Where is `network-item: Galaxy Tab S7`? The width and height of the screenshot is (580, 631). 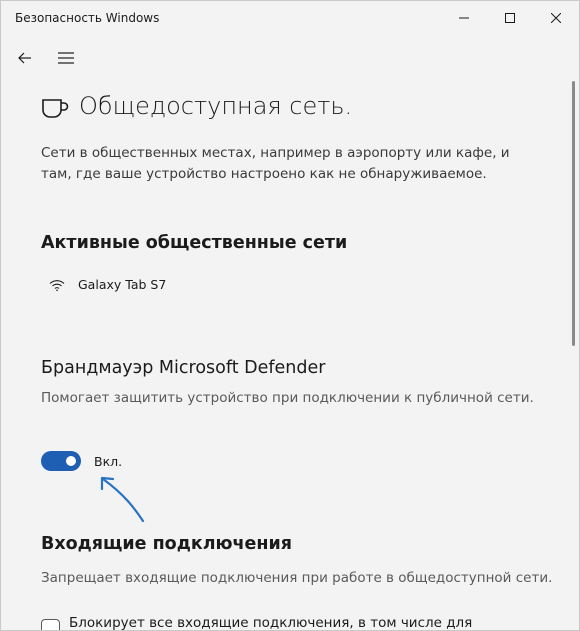 network-item: Galaxy Tab S7 is located at coordinates (107, 284).